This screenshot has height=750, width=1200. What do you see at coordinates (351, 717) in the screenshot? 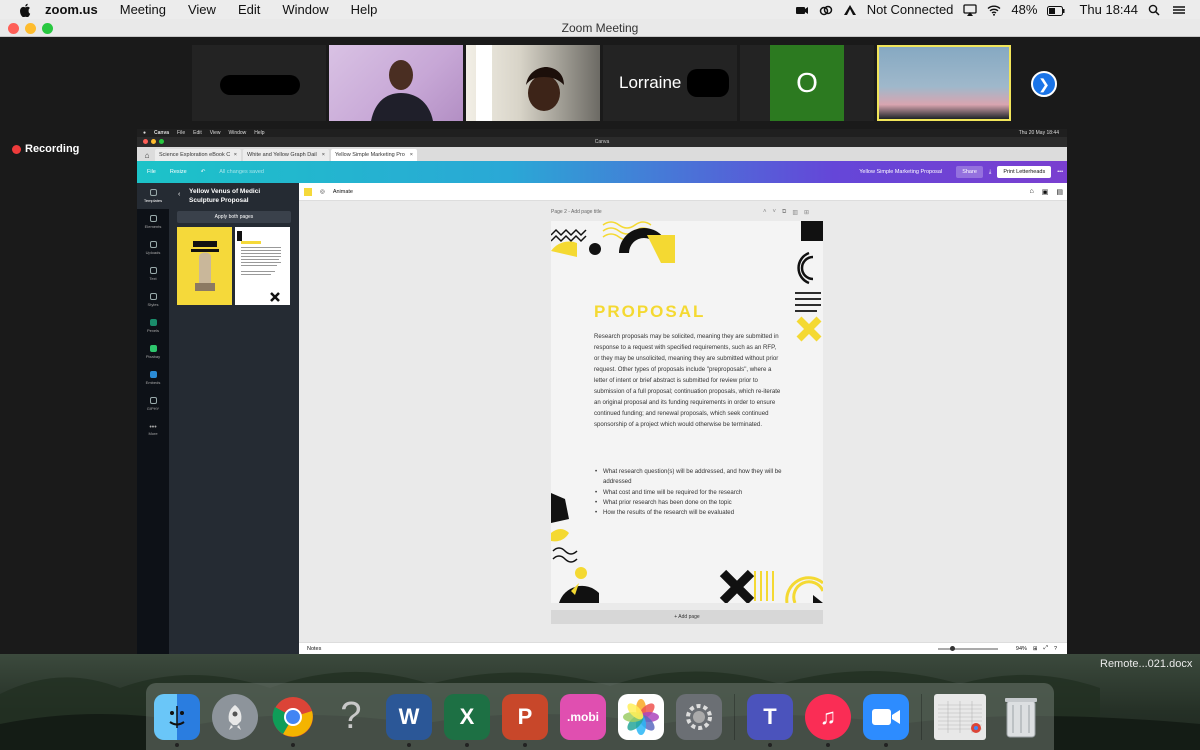
I see `dock-unknown-app-icon: ?` at bounding box center [351, 717].